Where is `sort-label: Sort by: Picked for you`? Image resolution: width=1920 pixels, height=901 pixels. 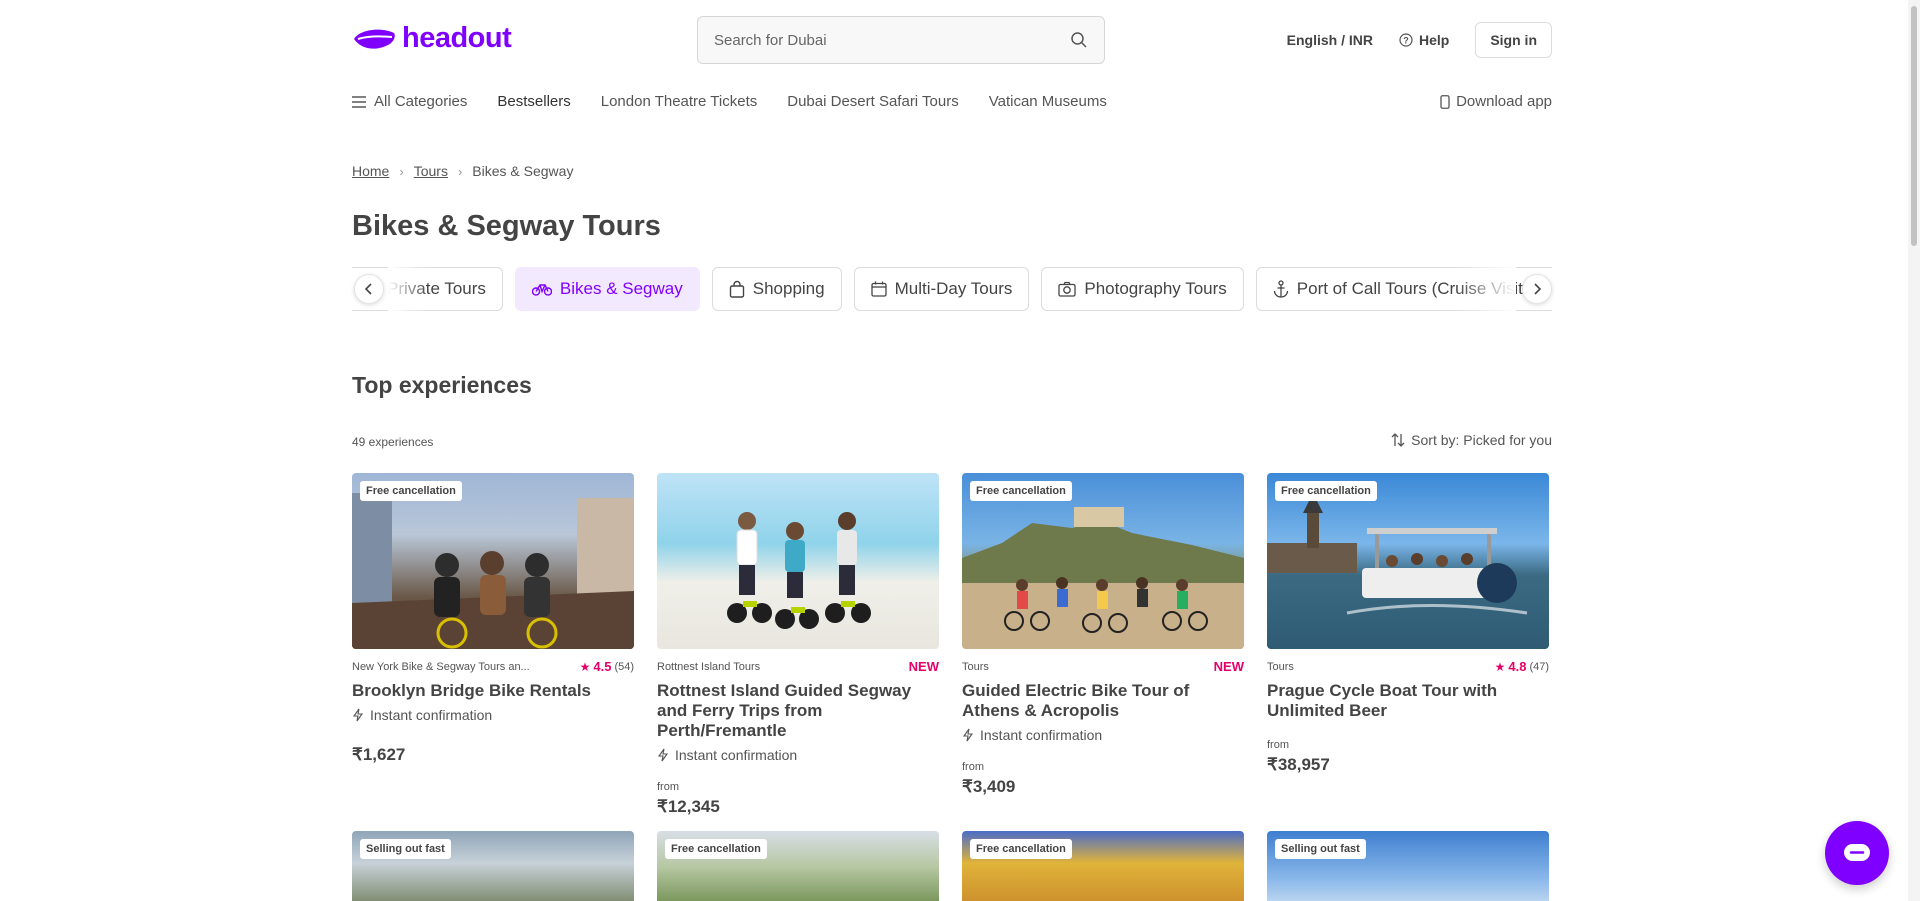
sort-label: Sort by: Picked for you is located at coordinates (1481, 440).